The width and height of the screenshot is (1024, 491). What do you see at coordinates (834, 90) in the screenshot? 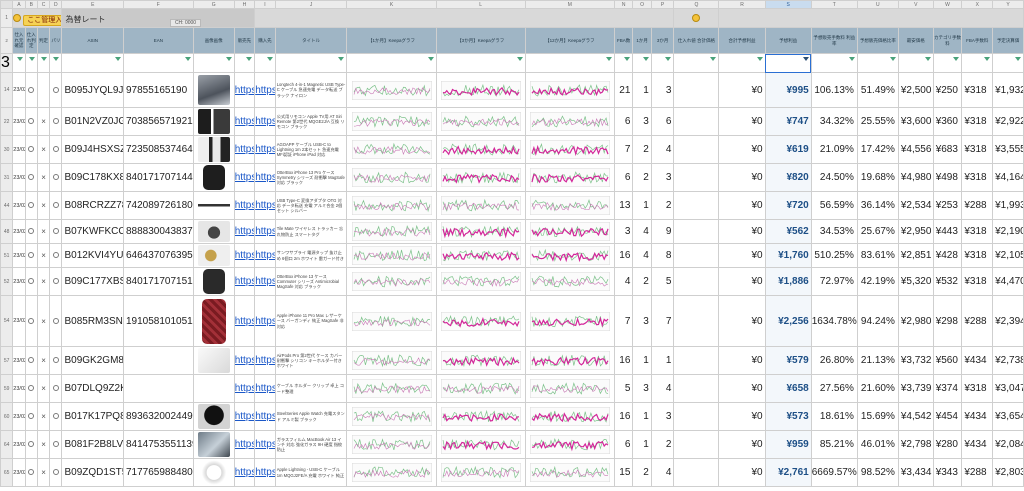
I see `profit-rate: 106.13%` at bounding box center [834, 90].